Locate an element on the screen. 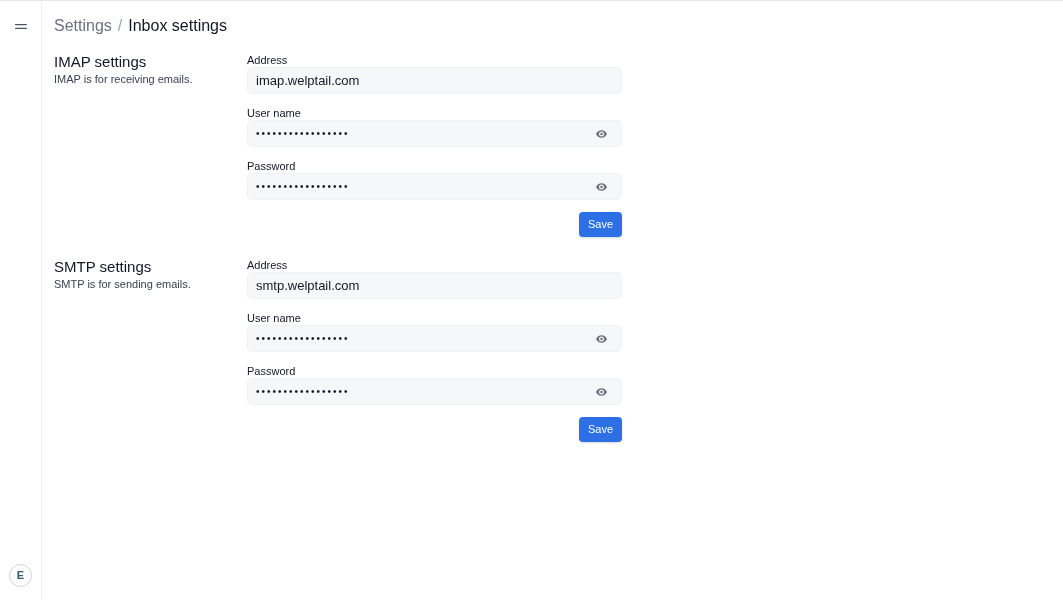 The width and height of the screenshot is (1063, 600). menu-icon is located at coordinates (20, 26).